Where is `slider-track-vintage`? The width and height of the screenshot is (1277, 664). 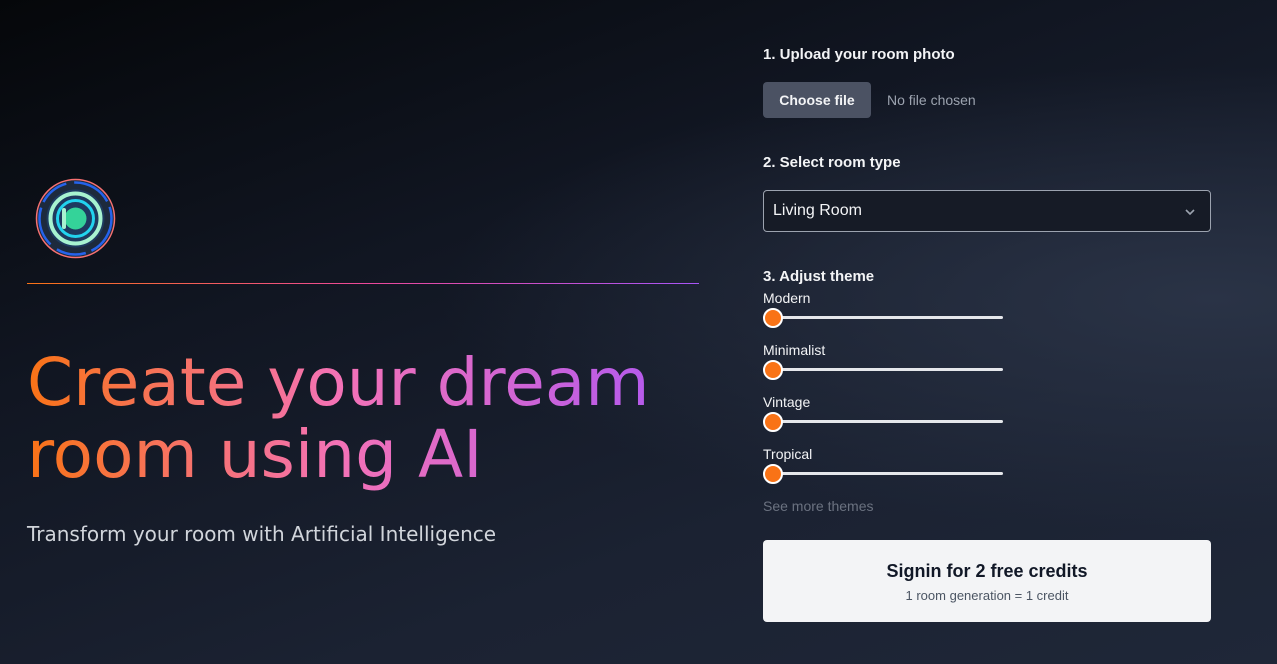
slider-track-vintage is located at coordinates (883, 421).